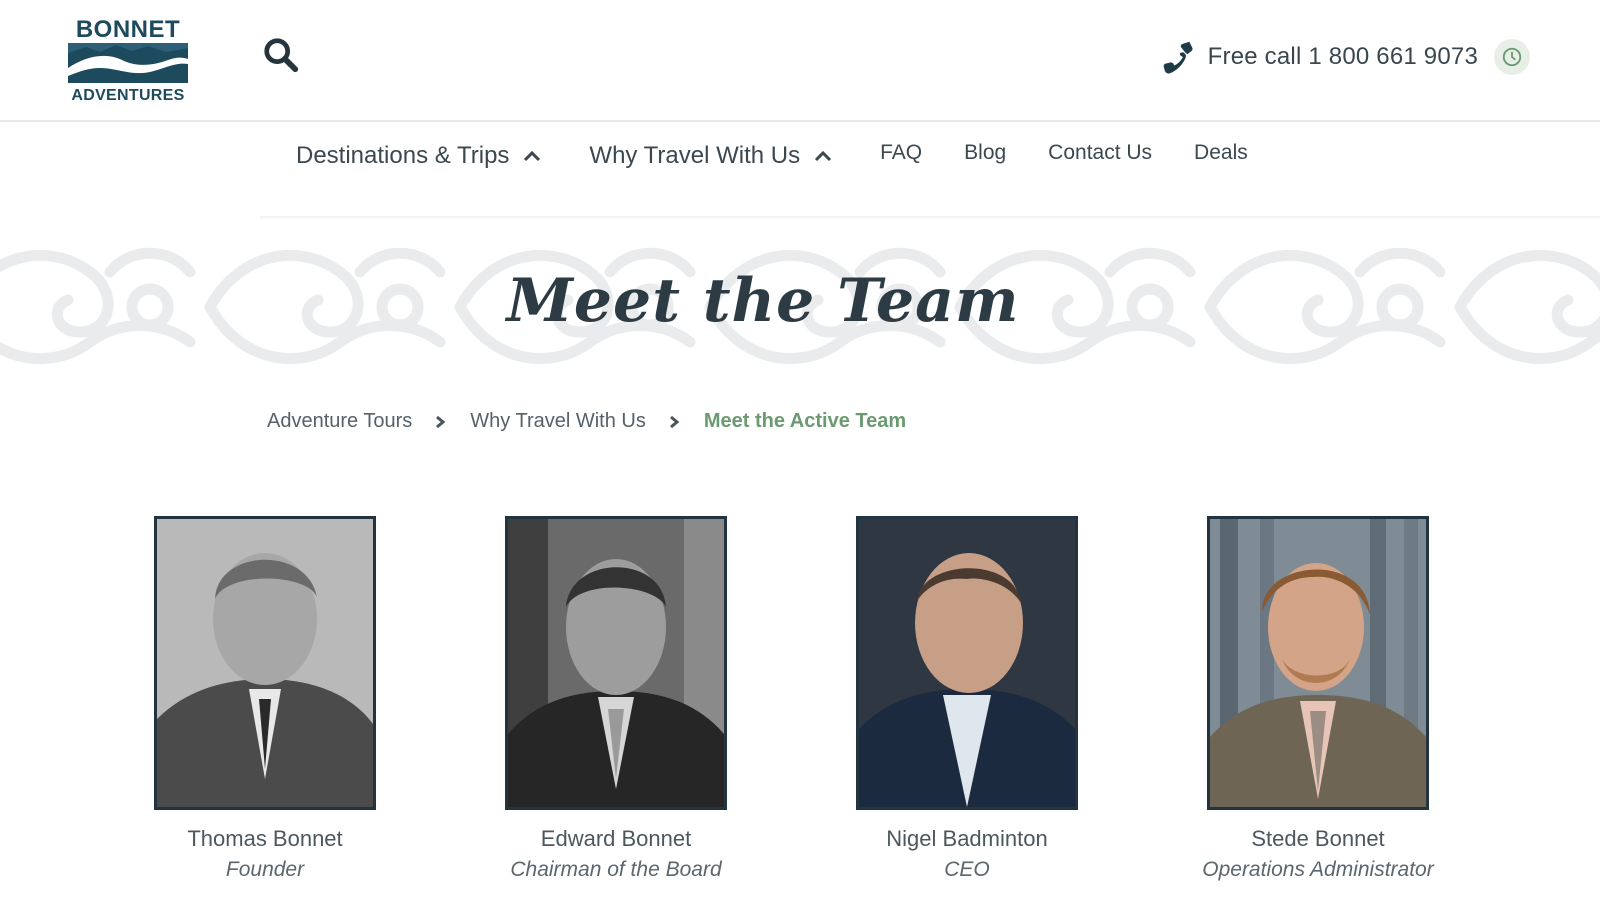 The image size is (1600, 900). I want to click on team-member-name: Stede Bonnet, so click(1318, 838).